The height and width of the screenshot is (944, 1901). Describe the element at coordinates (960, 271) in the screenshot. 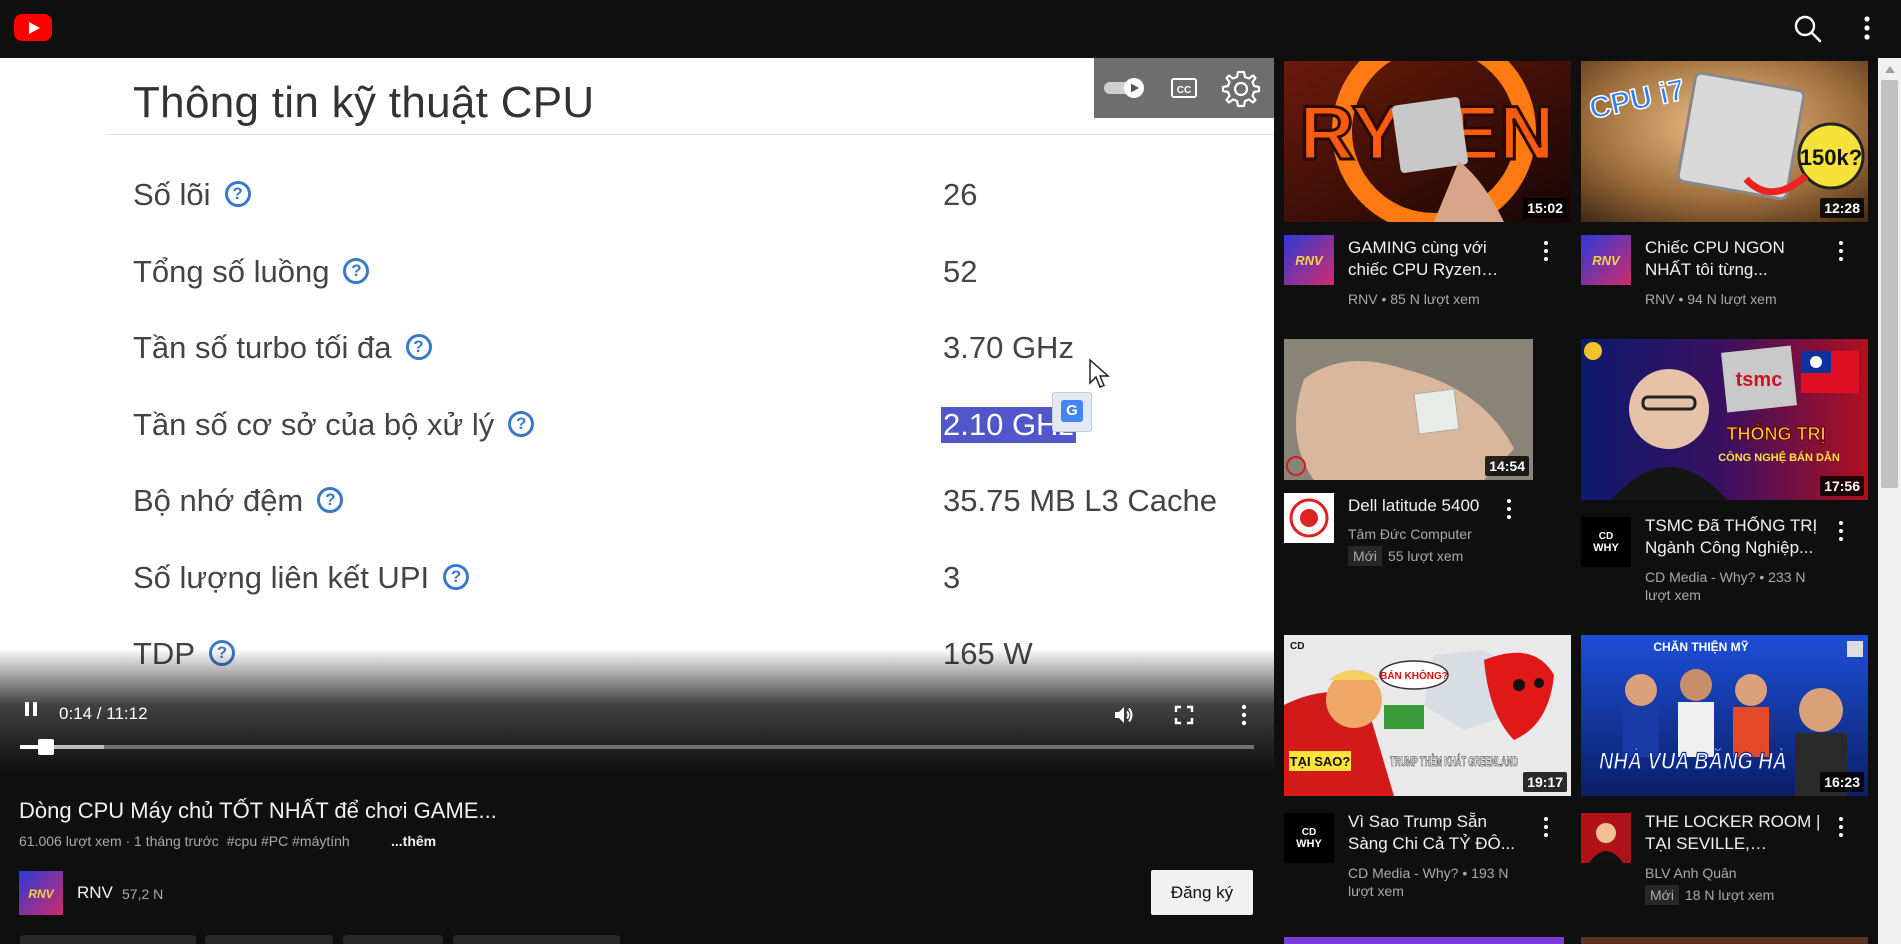

I see `spec-value: 52` at that location.